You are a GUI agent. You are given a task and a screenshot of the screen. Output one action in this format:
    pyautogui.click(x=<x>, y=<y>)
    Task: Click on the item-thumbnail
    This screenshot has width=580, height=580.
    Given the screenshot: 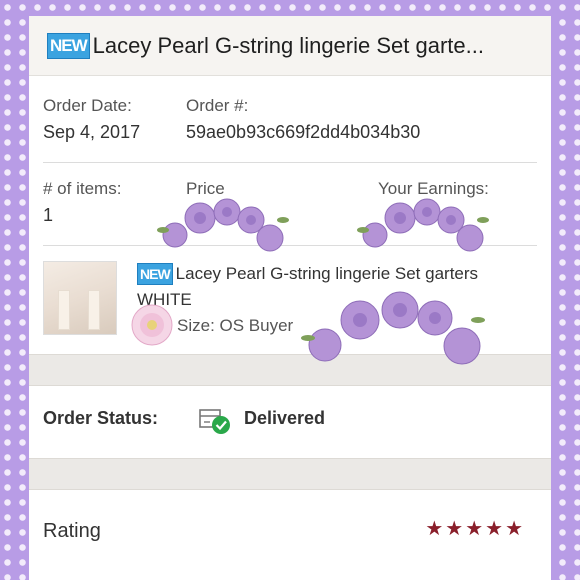 What is the action you would take?
    pyautogui.click(x=80, y=298)
    